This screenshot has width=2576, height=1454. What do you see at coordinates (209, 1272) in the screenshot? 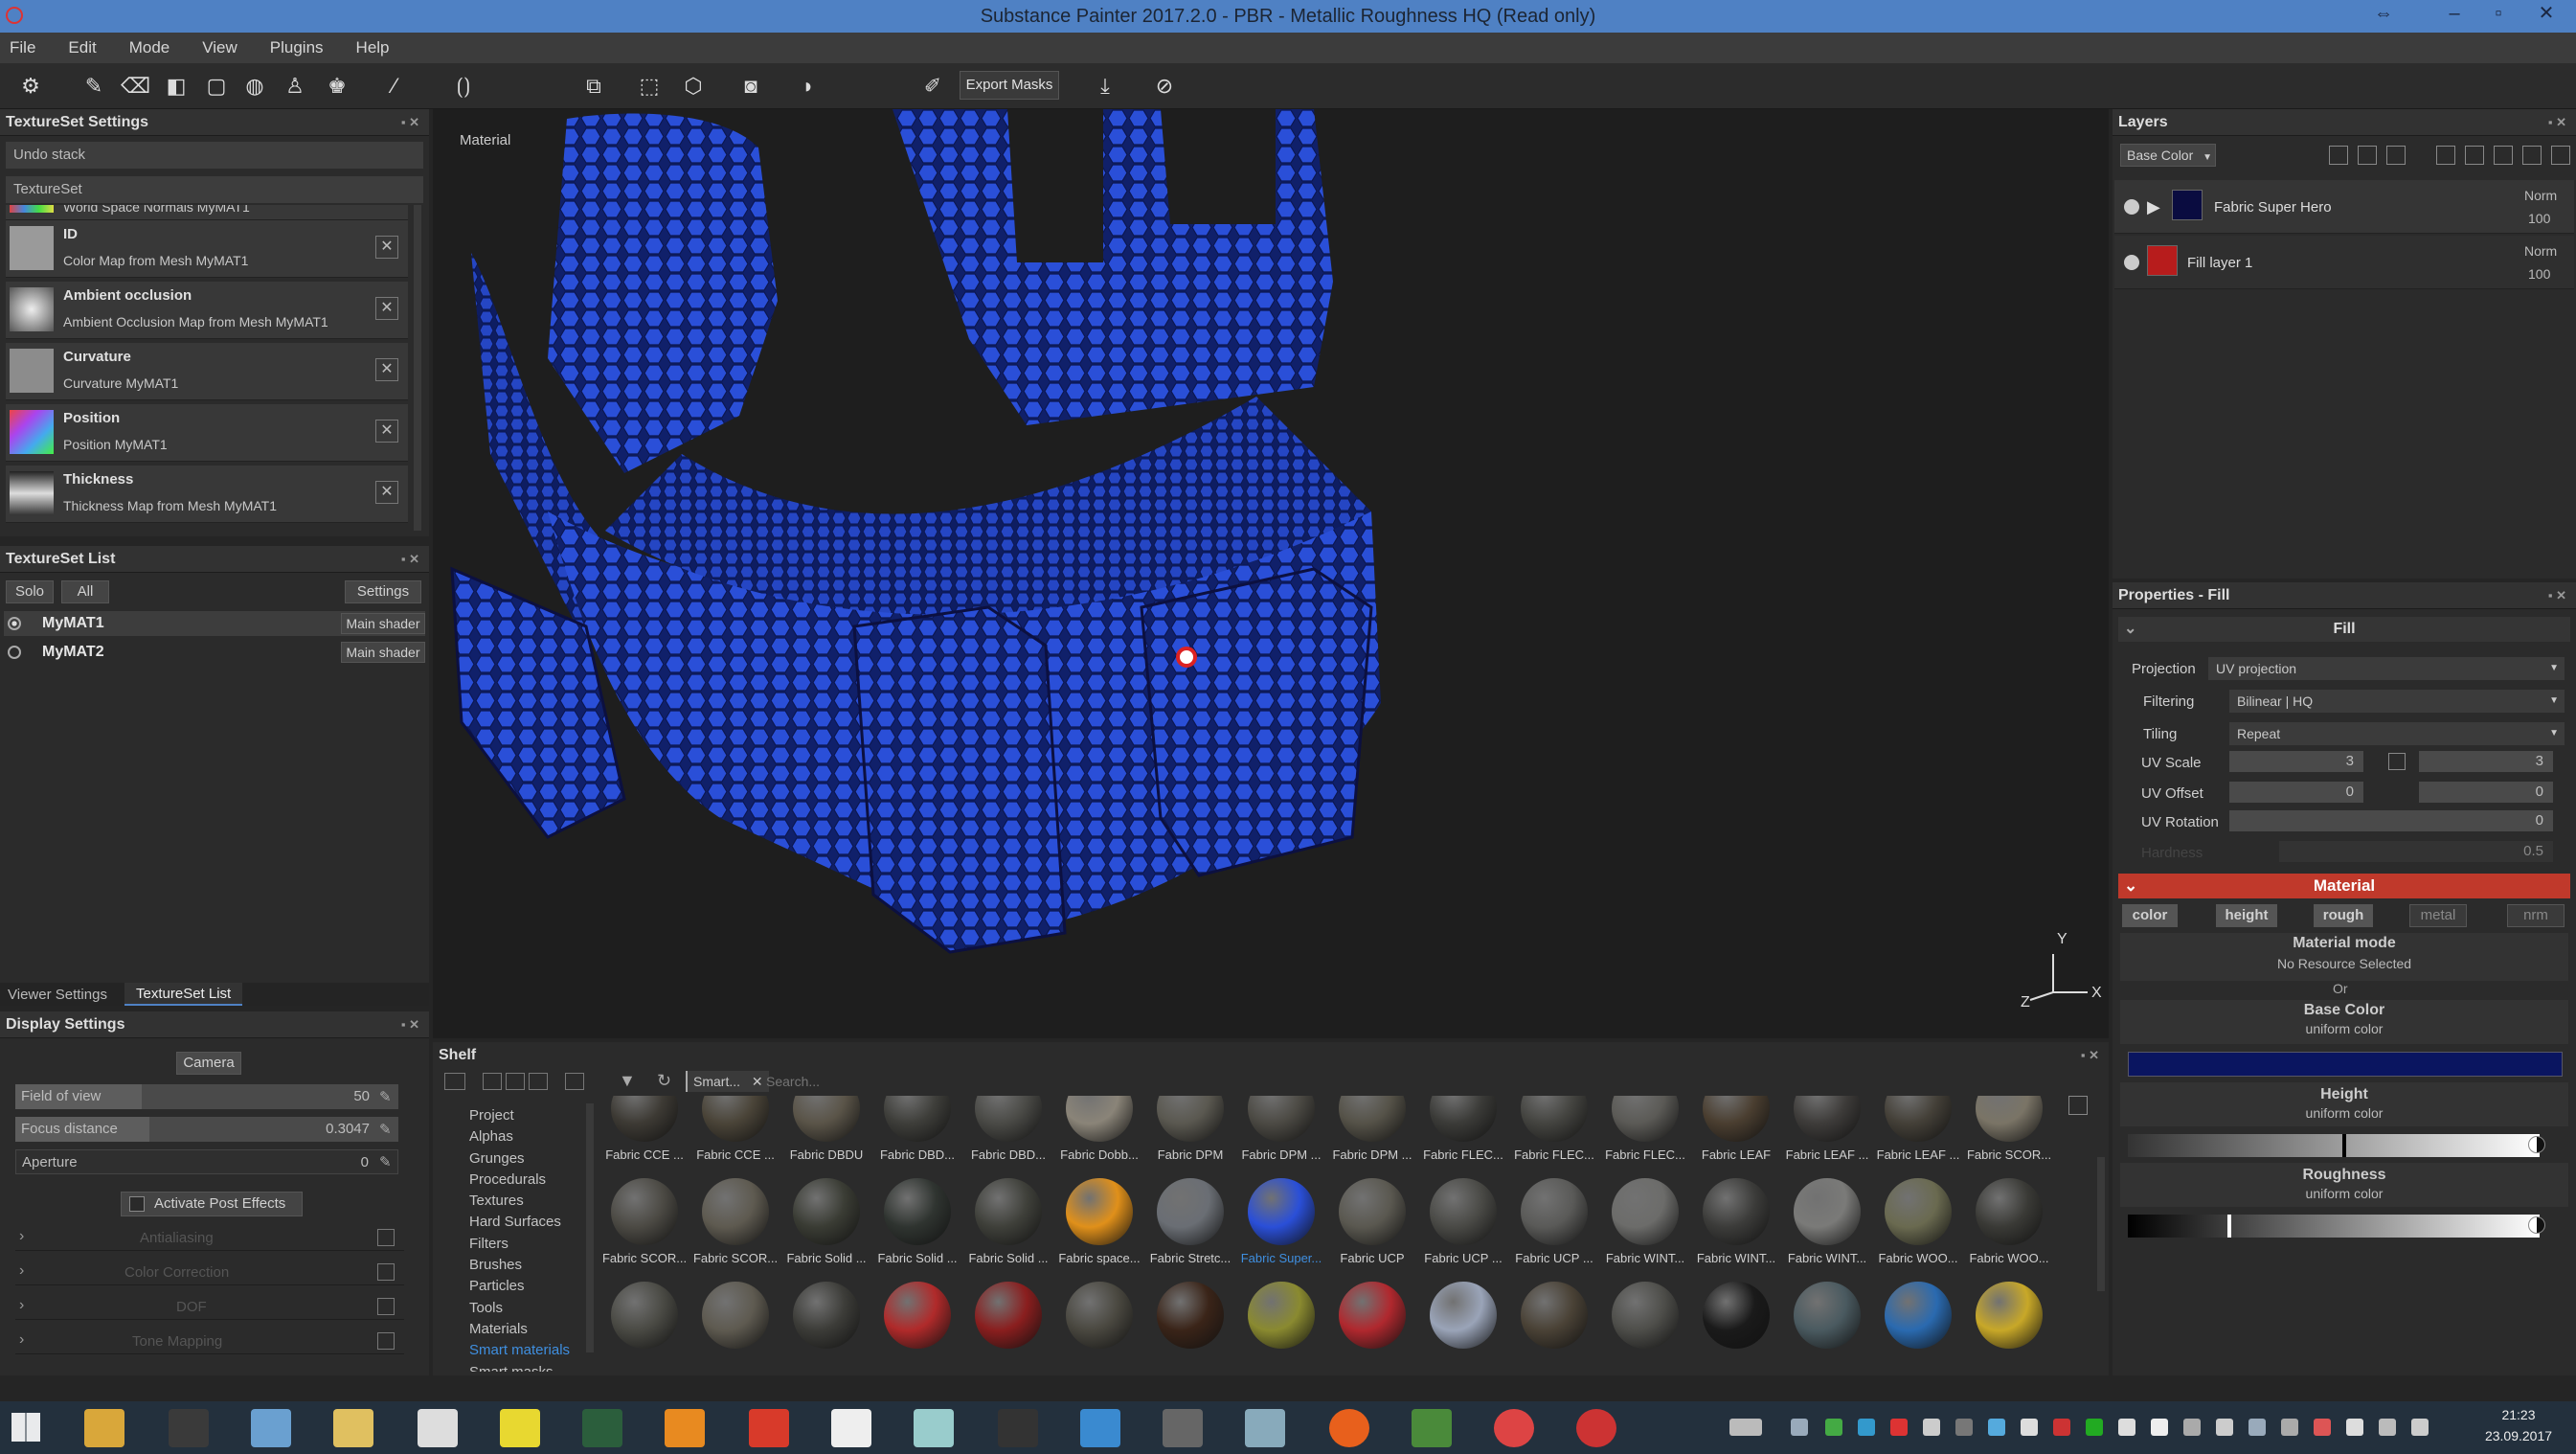
I see `section-color-correction: › Color Correction` at bounding box center [209, 1272].